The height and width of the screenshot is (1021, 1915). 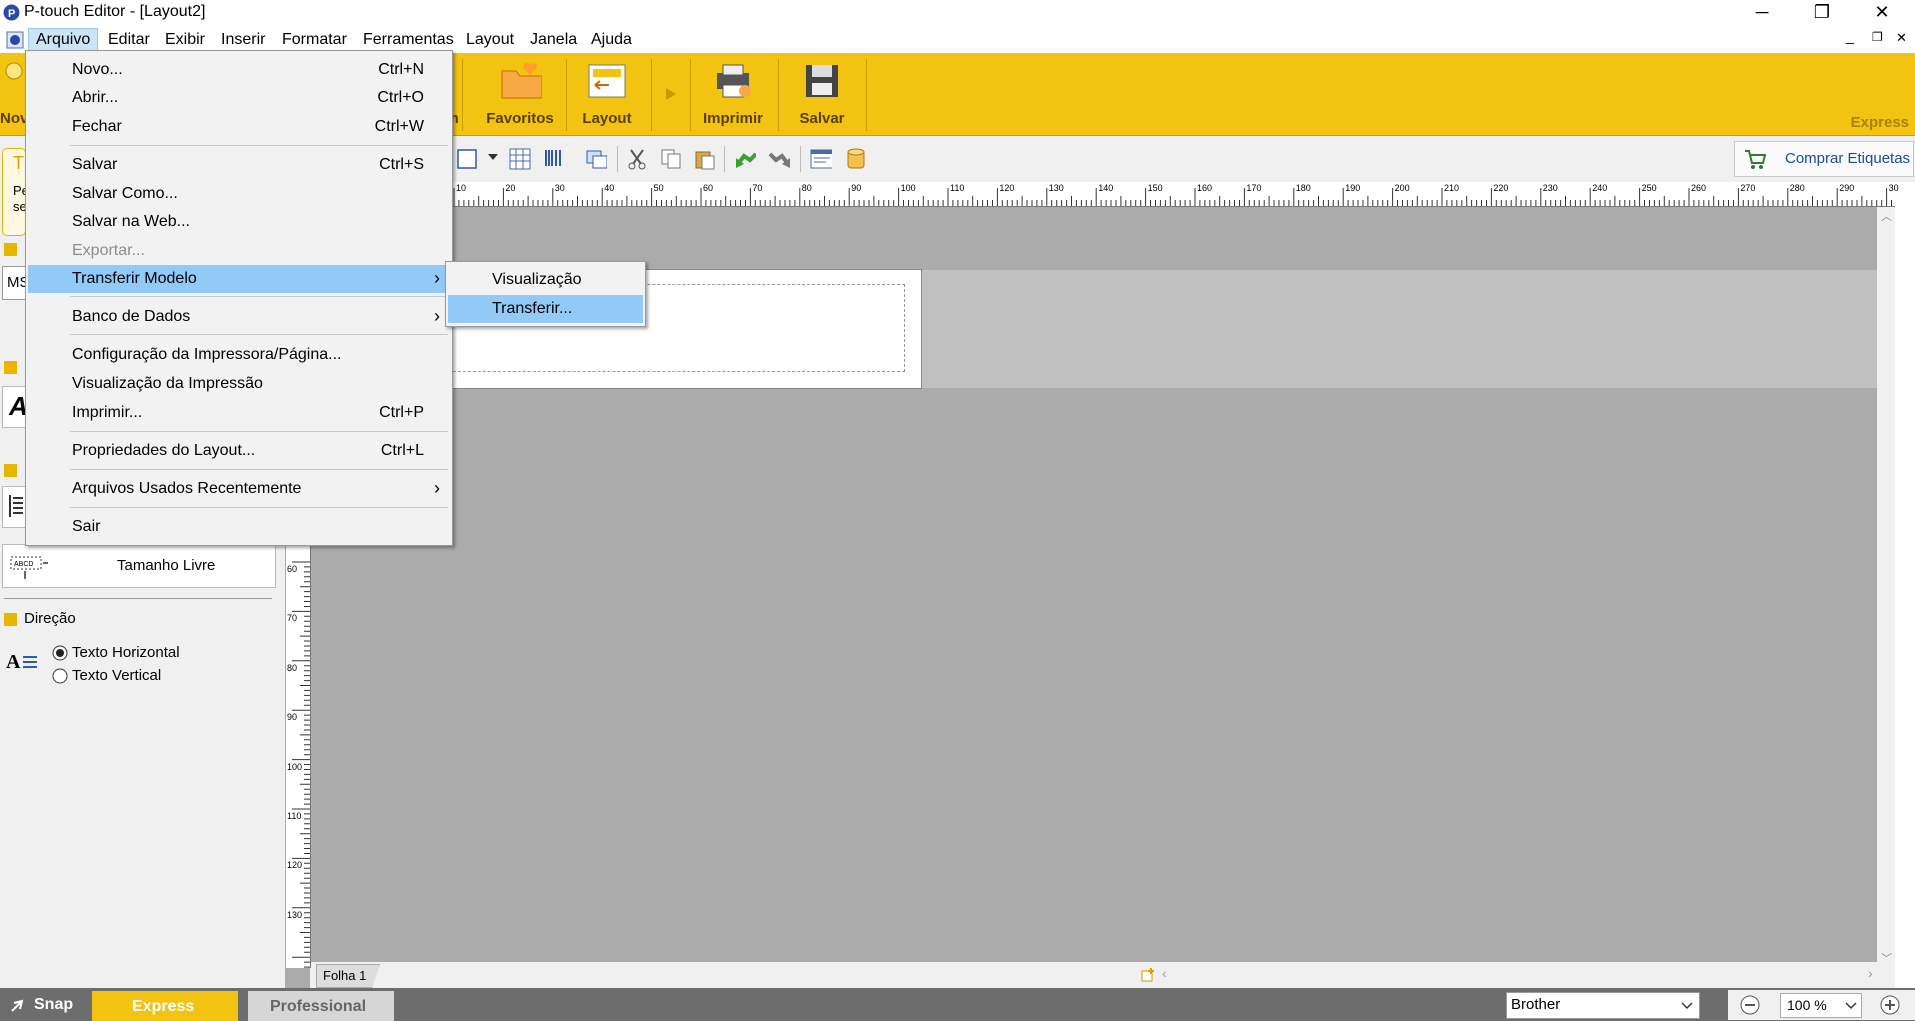 What do you see at coordinates (520, 94) in the screenshot?
I see `favorites-button: Favoritos` at bounding box center [520, 94].